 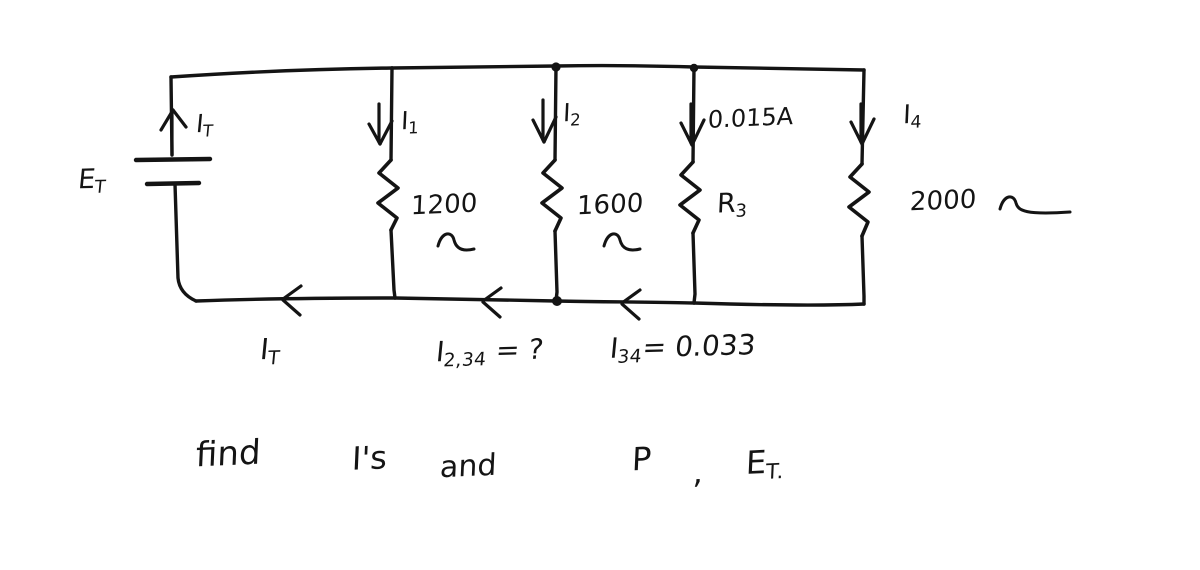 What do you see at coordinates (410, 122) in the screenshot?
I see `current-label-i1: I1` at bounding box center [410, 122].